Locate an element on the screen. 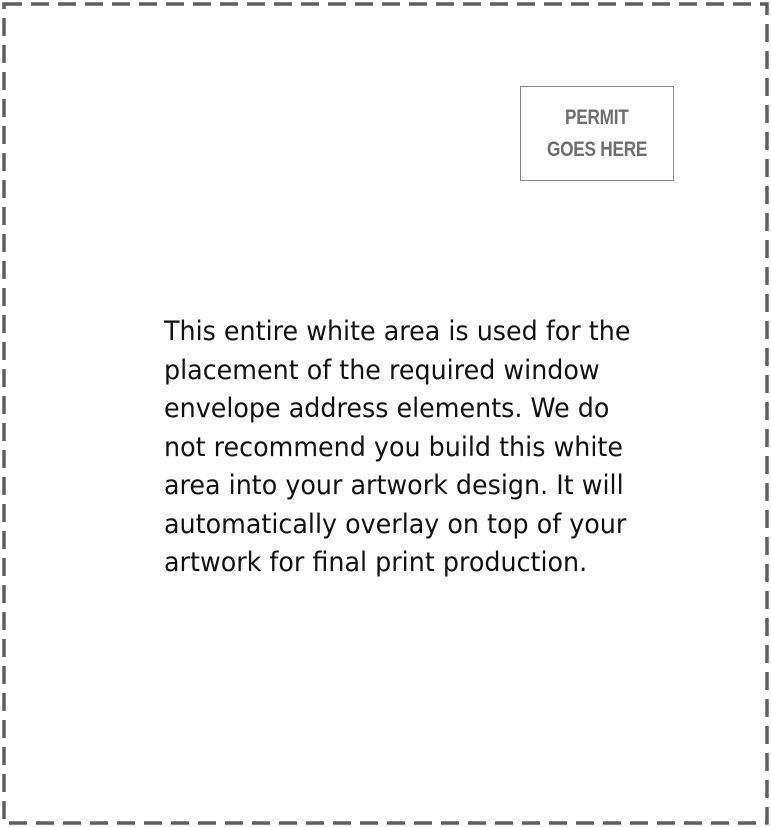  permit-placeholder-box: PERMIT GOES HERE is located at coordinates (597, 133).